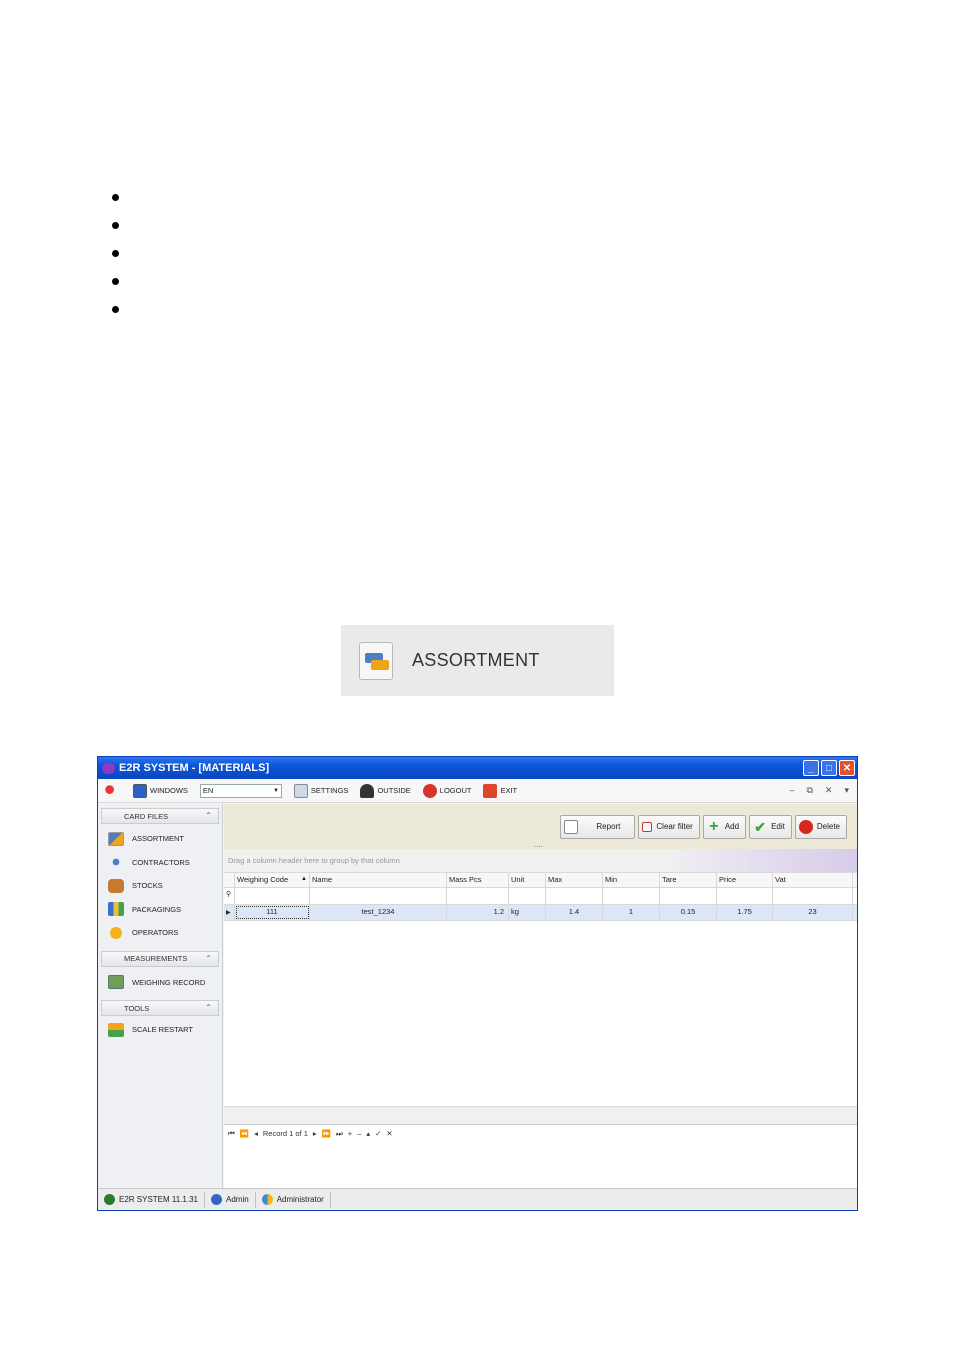 Image resolution: width=954 pixels, height=1355 pixels. Describe the element at coordinates (378, 880) in the screenshot. I see `column-header: Name` at that location.